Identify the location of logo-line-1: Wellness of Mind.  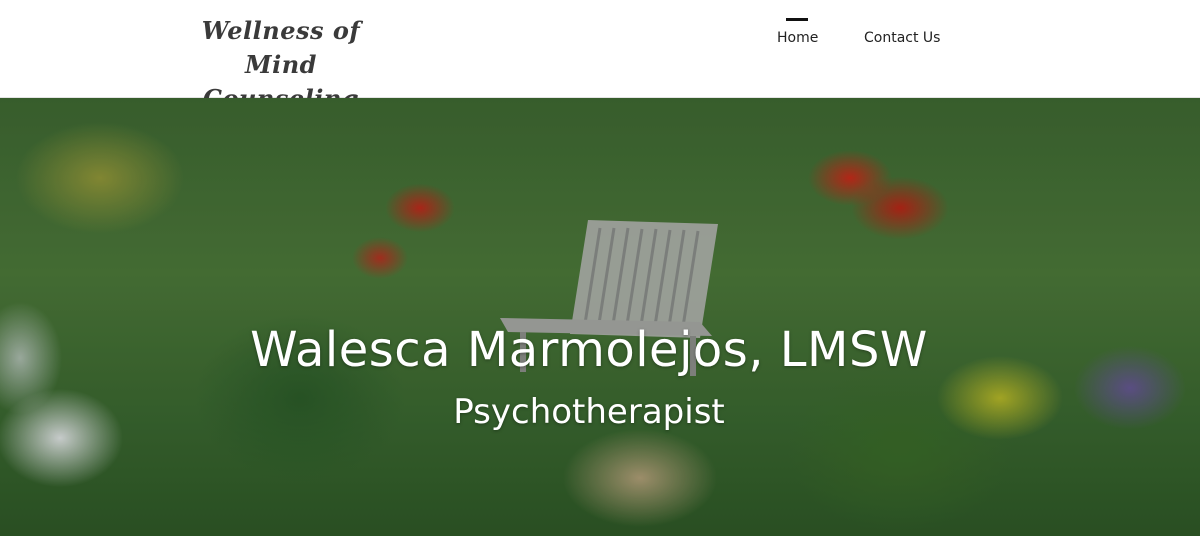
(281, 47).